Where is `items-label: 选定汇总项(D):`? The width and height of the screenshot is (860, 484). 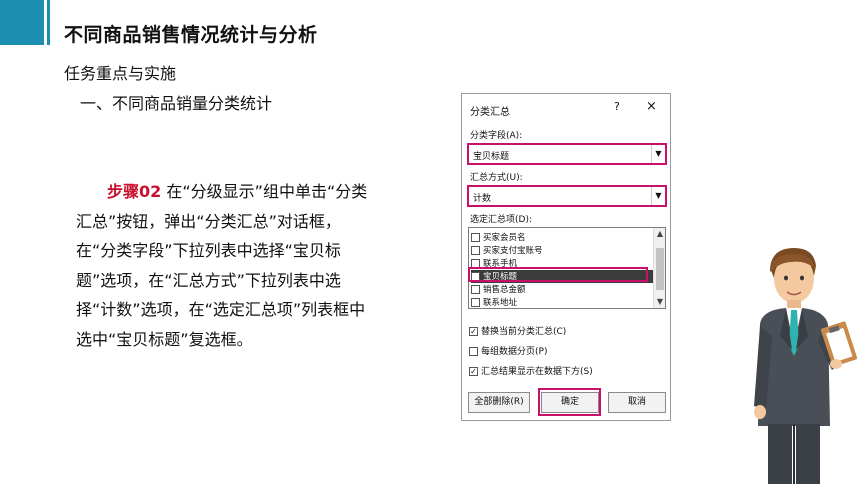 items-label: 选定汇总项(D): is located at coordinates (501, 220).